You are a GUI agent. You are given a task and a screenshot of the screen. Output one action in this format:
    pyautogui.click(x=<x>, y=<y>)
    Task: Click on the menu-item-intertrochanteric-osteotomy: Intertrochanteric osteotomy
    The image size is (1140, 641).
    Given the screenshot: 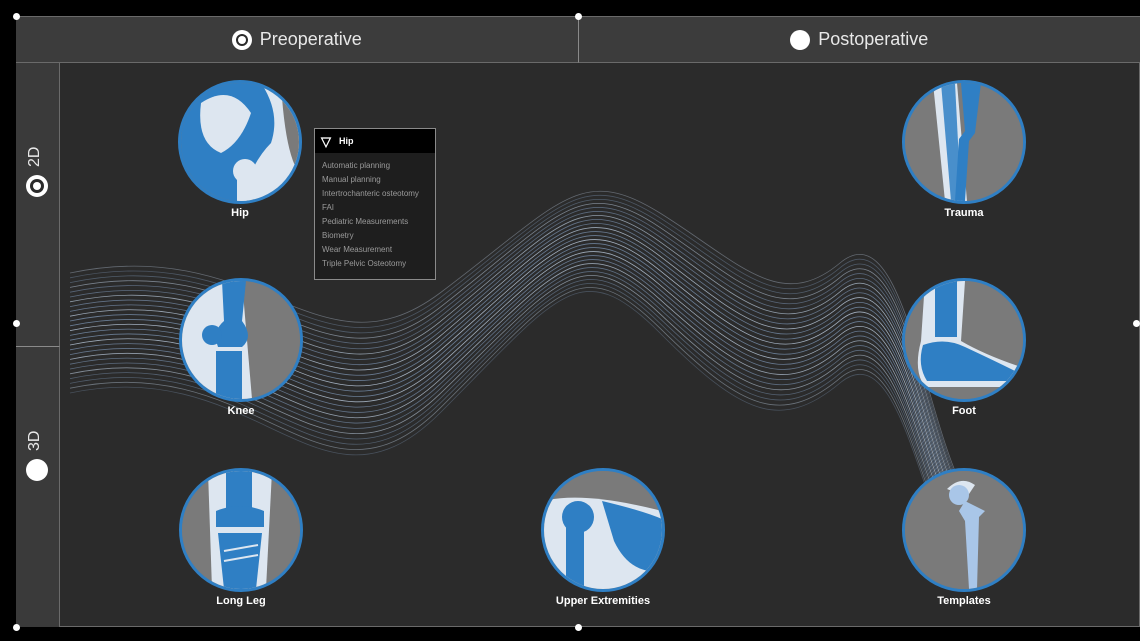 What is the action you would take?
    pyautogui.click(x=378, y=194)
    